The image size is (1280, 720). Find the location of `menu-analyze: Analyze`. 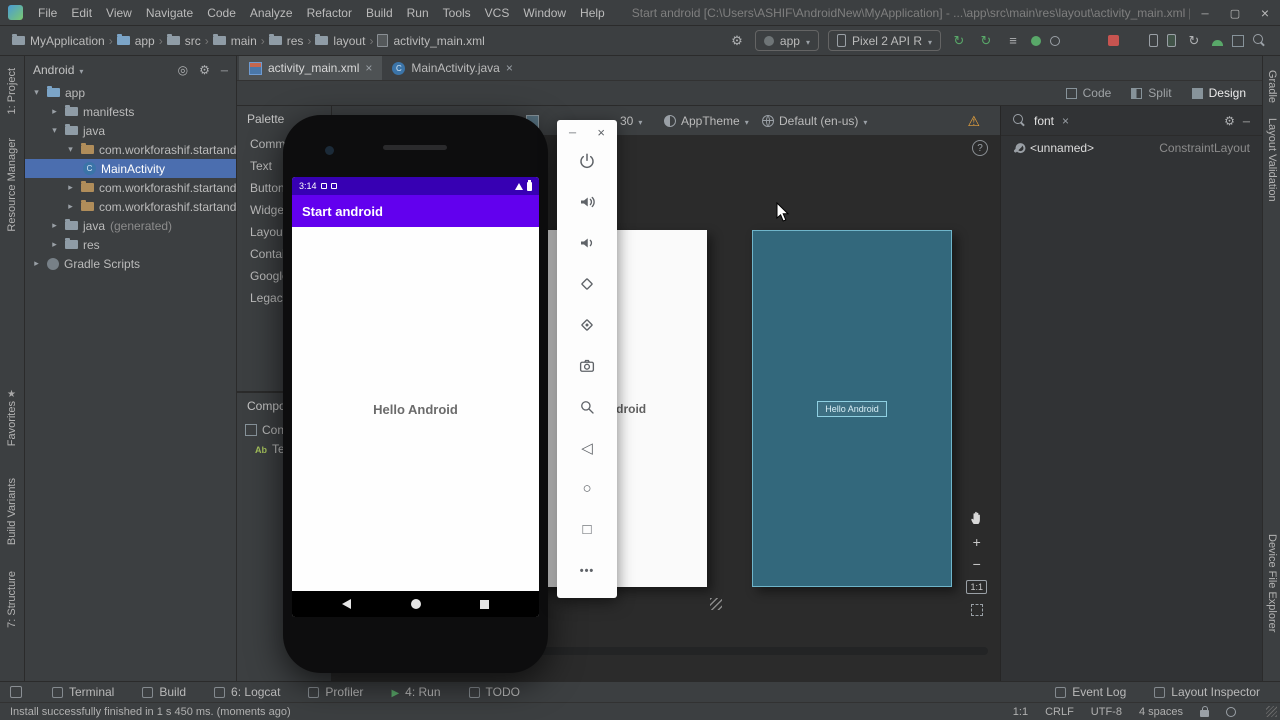

menu-analyze: Analyze is located at coordinates (271, 13).